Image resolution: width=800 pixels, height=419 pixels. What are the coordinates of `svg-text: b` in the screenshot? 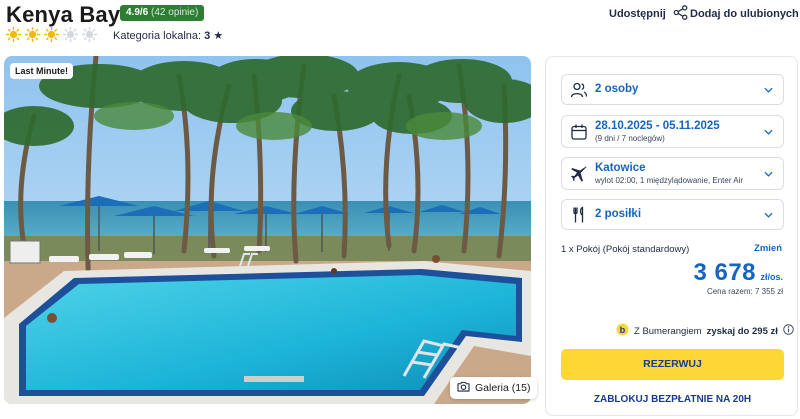 It's located at (623, 330).